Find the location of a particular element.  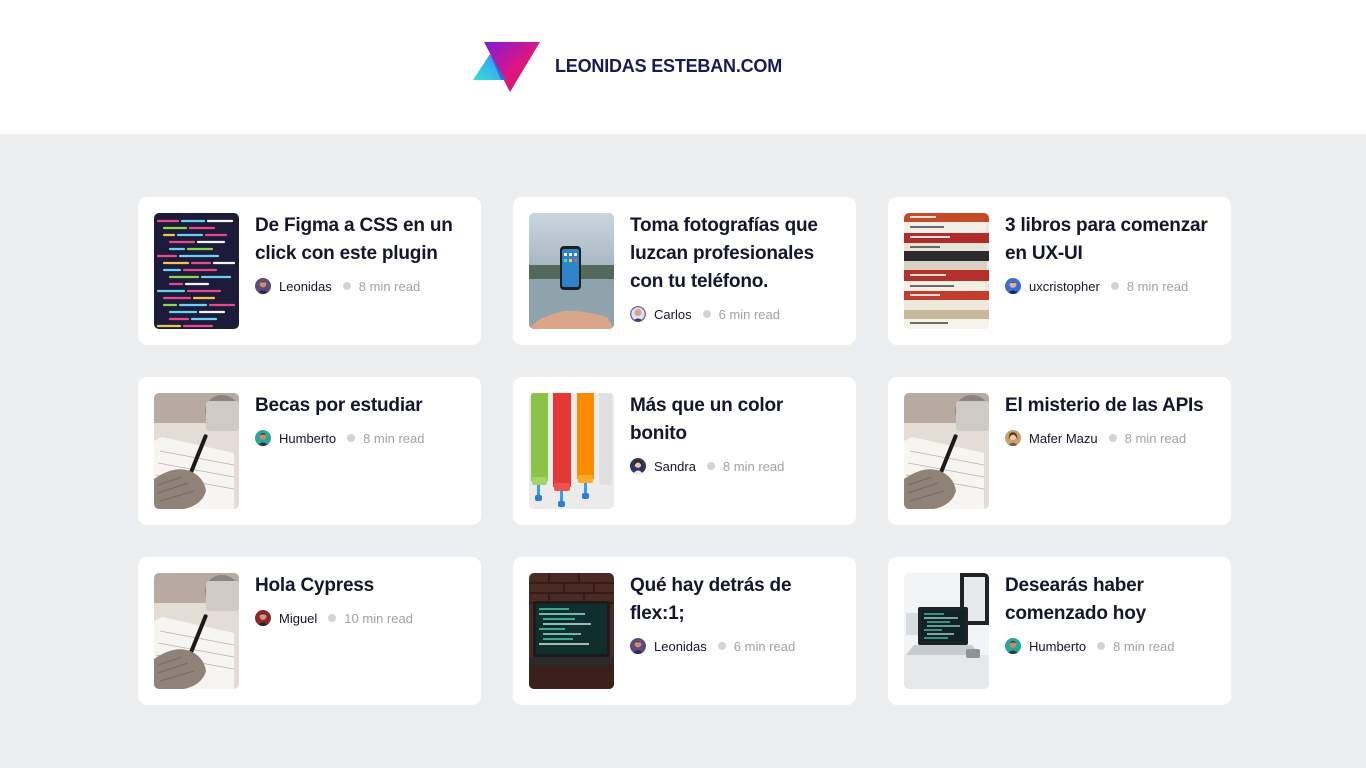

author-name: Mafer Mazu is located at coordinates (1063, 438).